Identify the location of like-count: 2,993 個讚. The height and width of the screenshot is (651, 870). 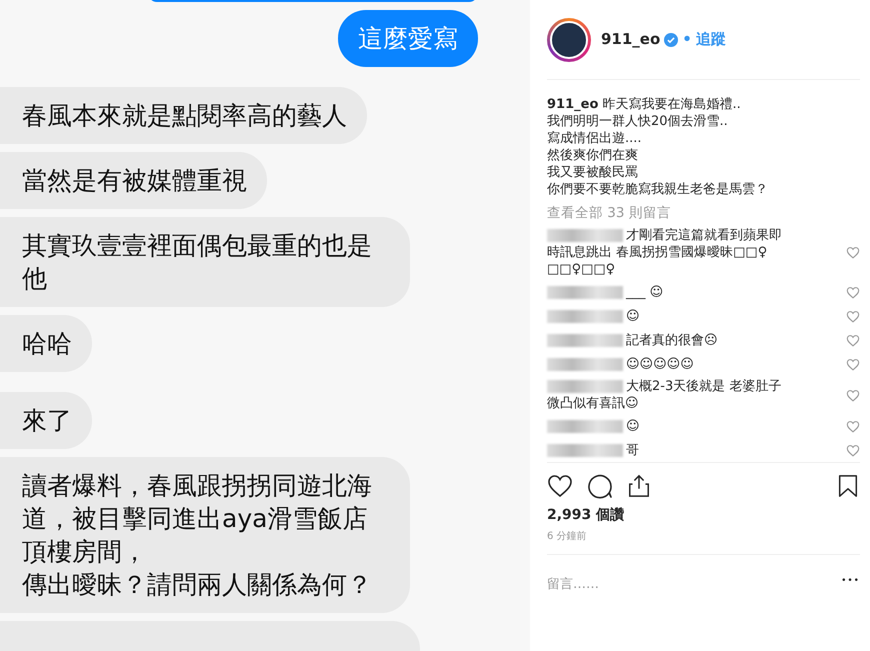
(586, 516).